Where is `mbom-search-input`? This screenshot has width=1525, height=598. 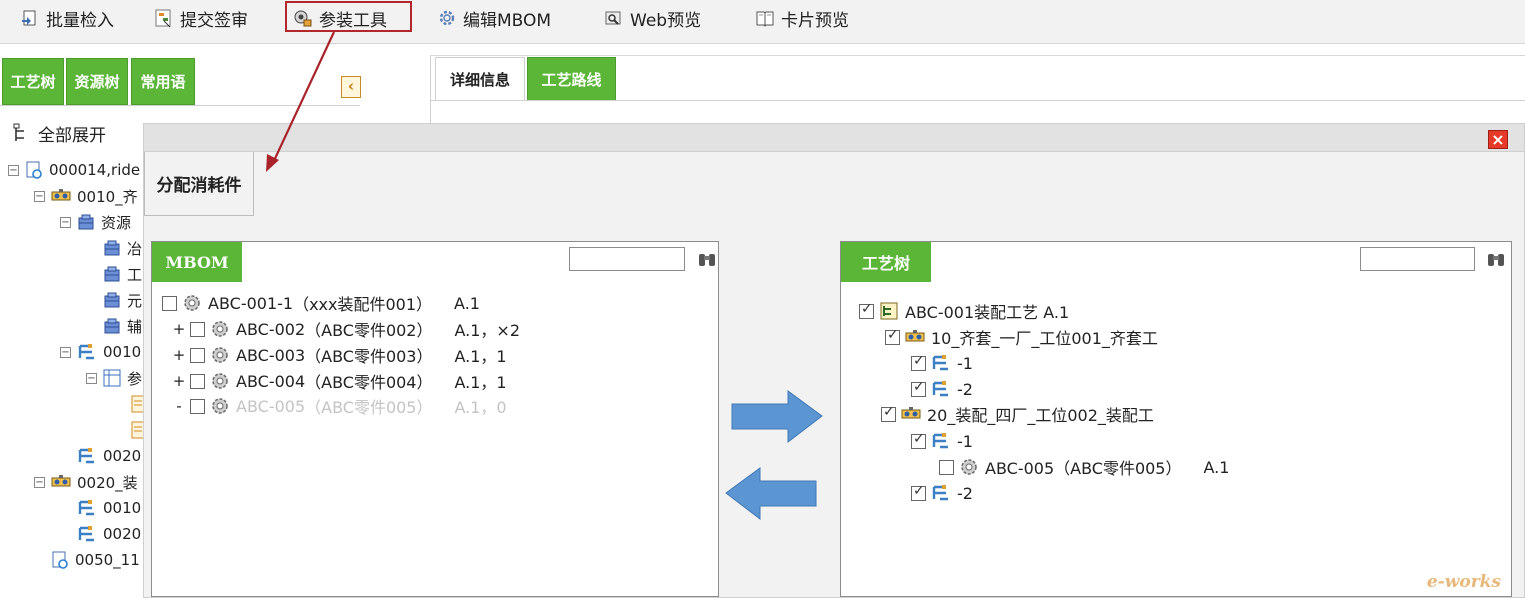 mbom-search-input is located at coordinates (627, 259).